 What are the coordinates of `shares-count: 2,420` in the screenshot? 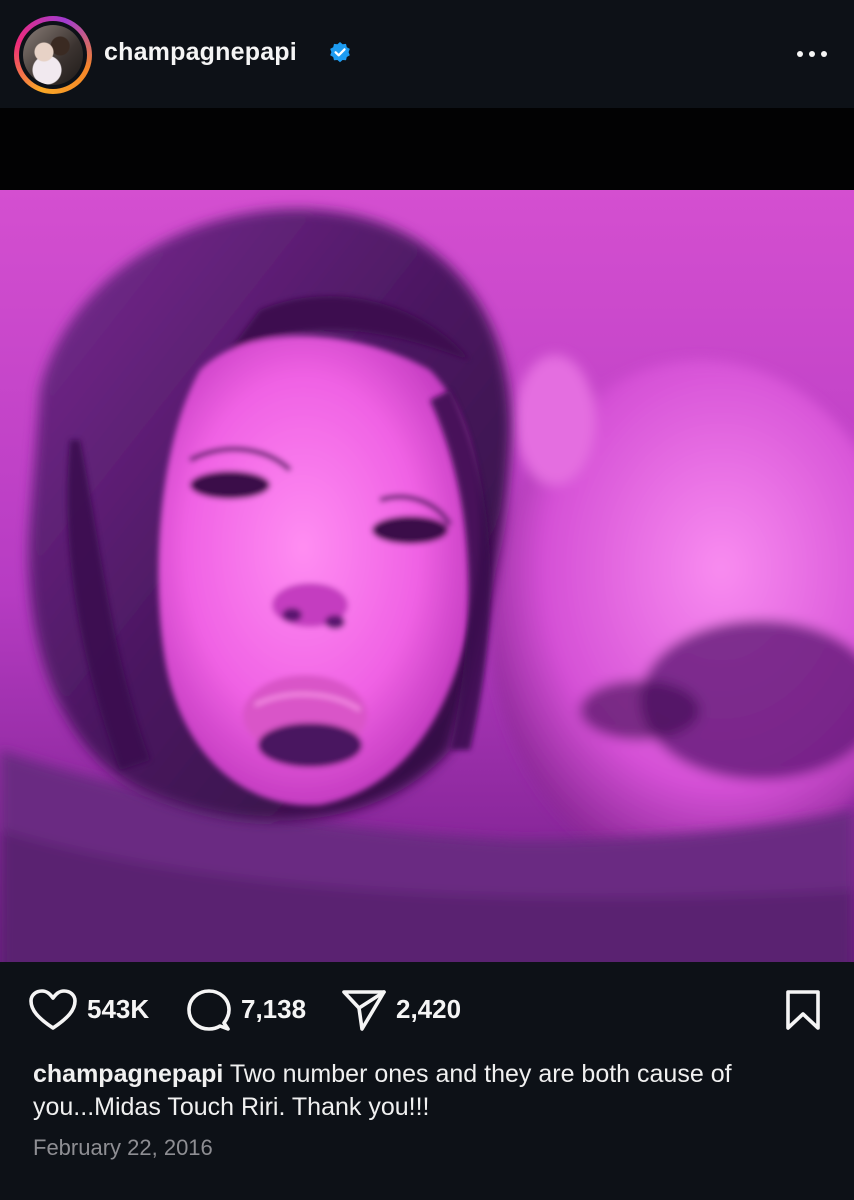 It's located at (428, 1009).